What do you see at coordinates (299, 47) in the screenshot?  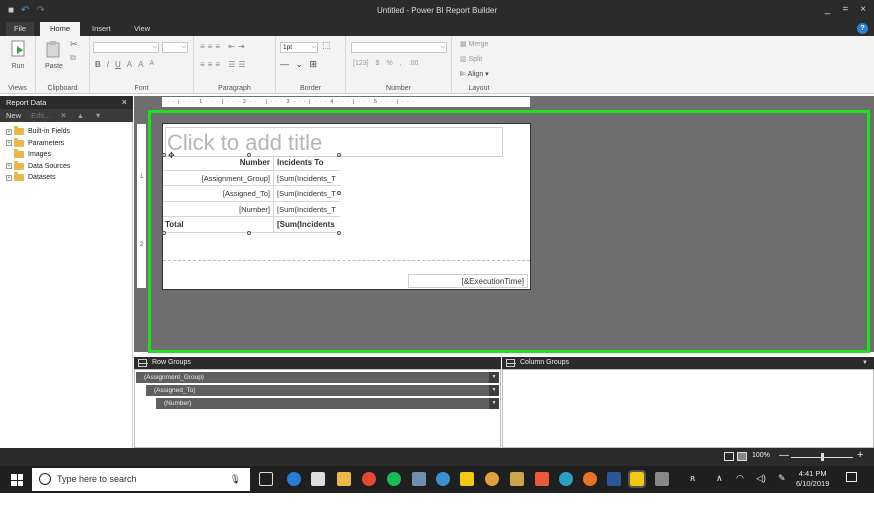 I see `border-width-combo: 1pt ⌵` at bounding box center [299, 47].